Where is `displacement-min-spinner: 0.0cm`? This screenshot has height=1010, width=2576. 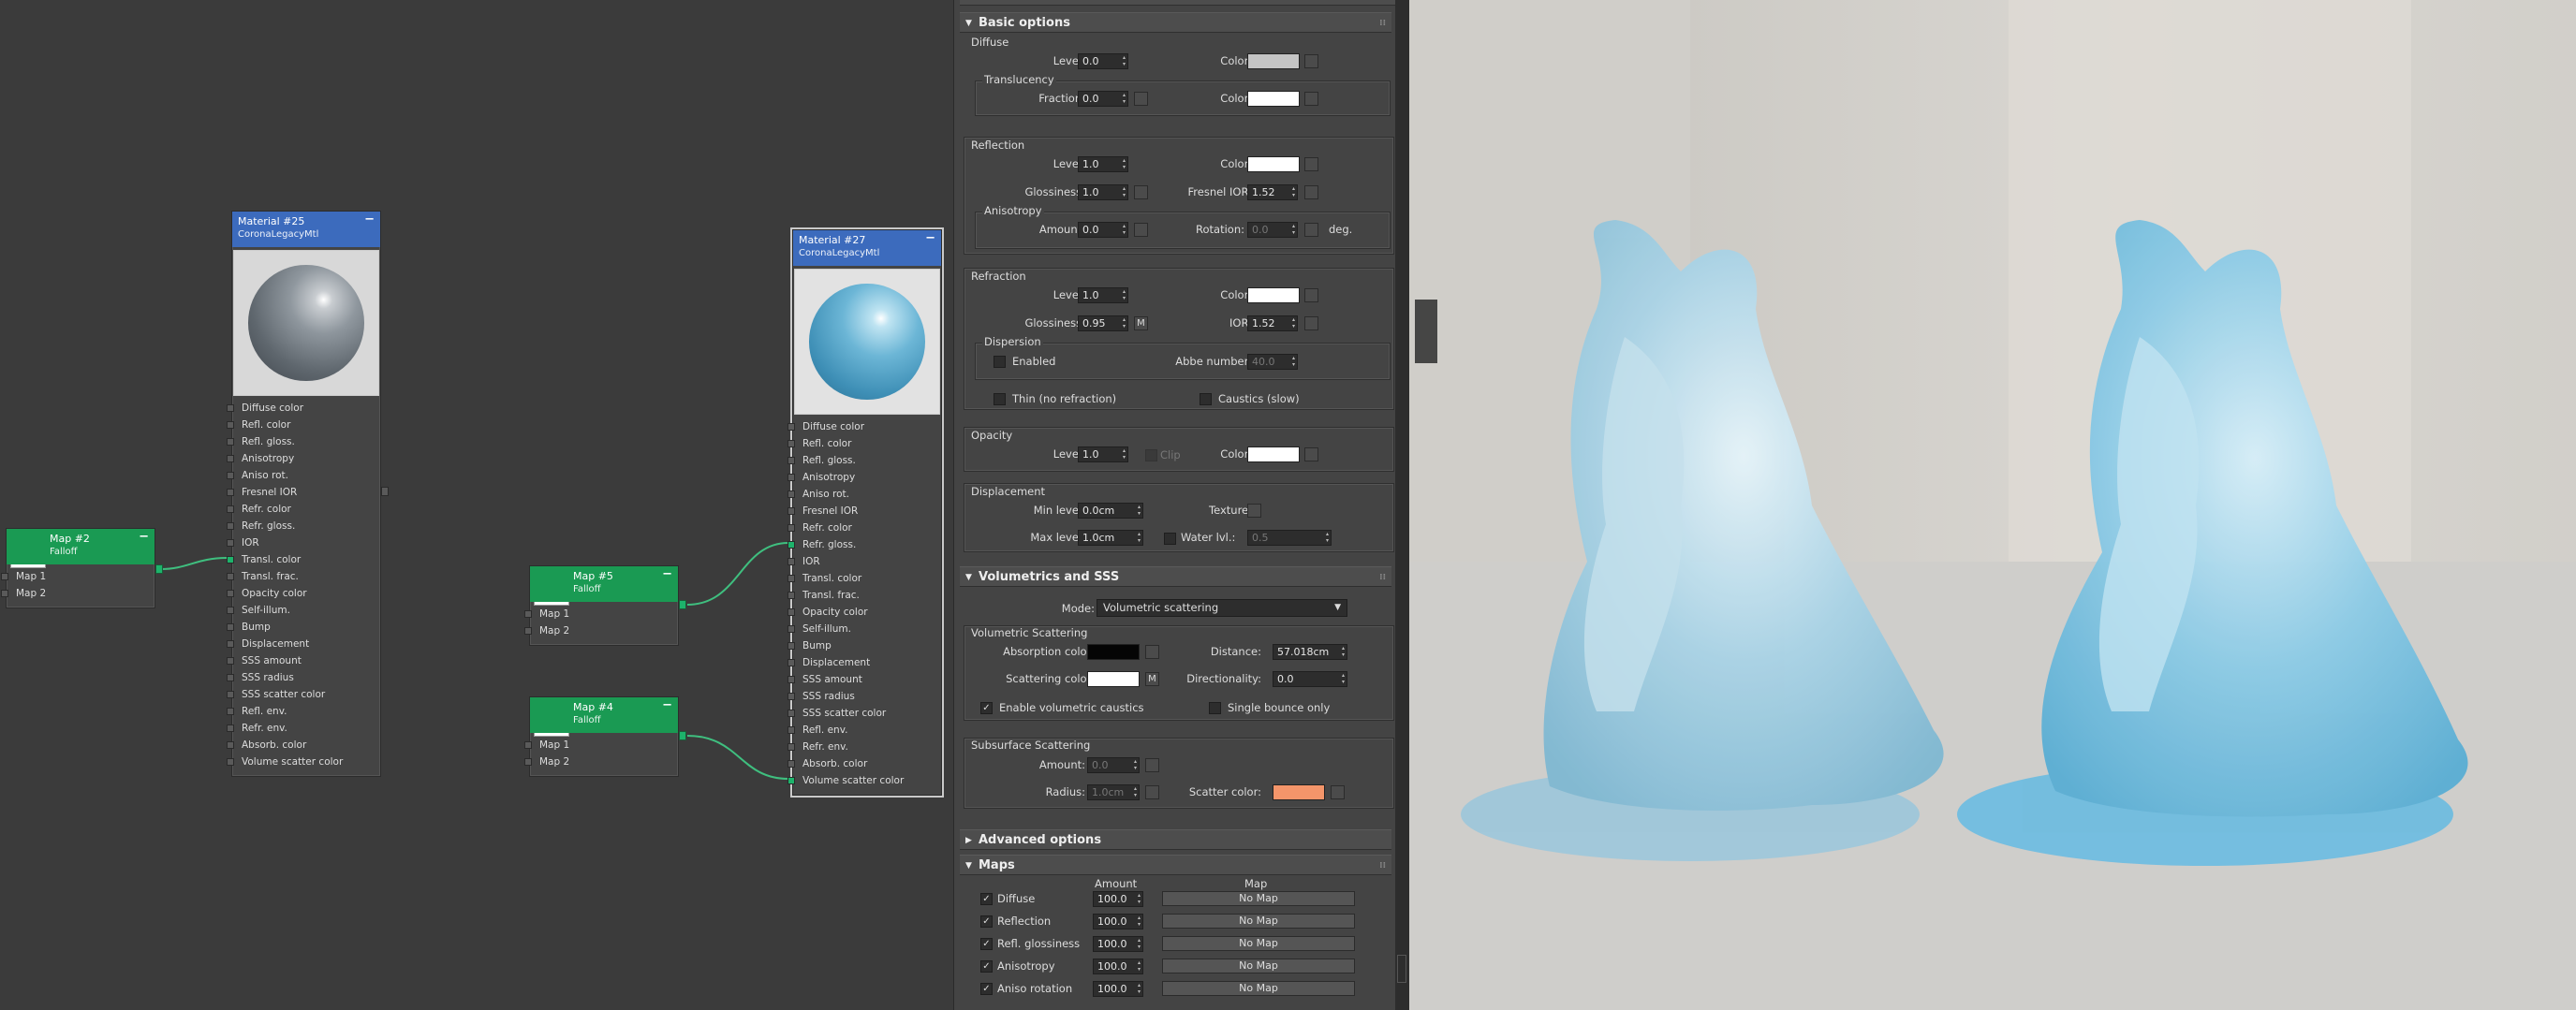
displacement-min-spinner: 0.0cm is located at coordinates (1110, 511).